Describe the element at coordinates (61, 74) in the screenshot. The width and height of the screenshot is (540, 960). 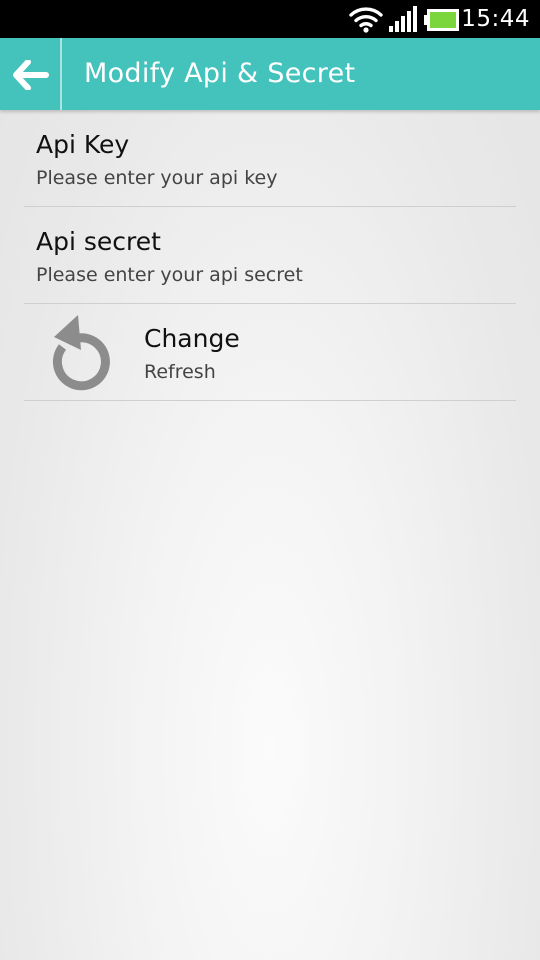
I see `action-bar-divider` at that location.